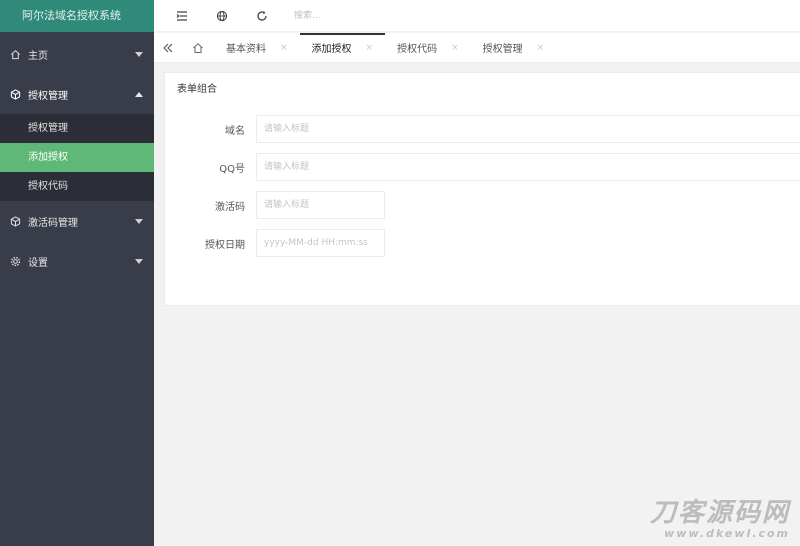 Image resolution: width=800 pixels, height=546 pixels. I want to click on menu-fold-icon, so click(181, 15).